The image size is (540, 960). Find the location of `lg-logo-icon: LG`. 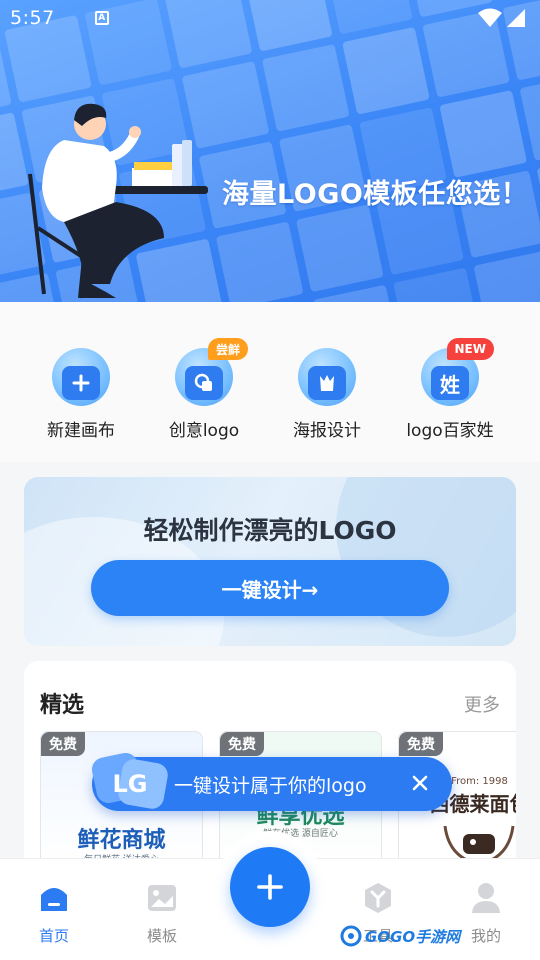

lg-logo-icon: LG is located at coordinates (129, 780).